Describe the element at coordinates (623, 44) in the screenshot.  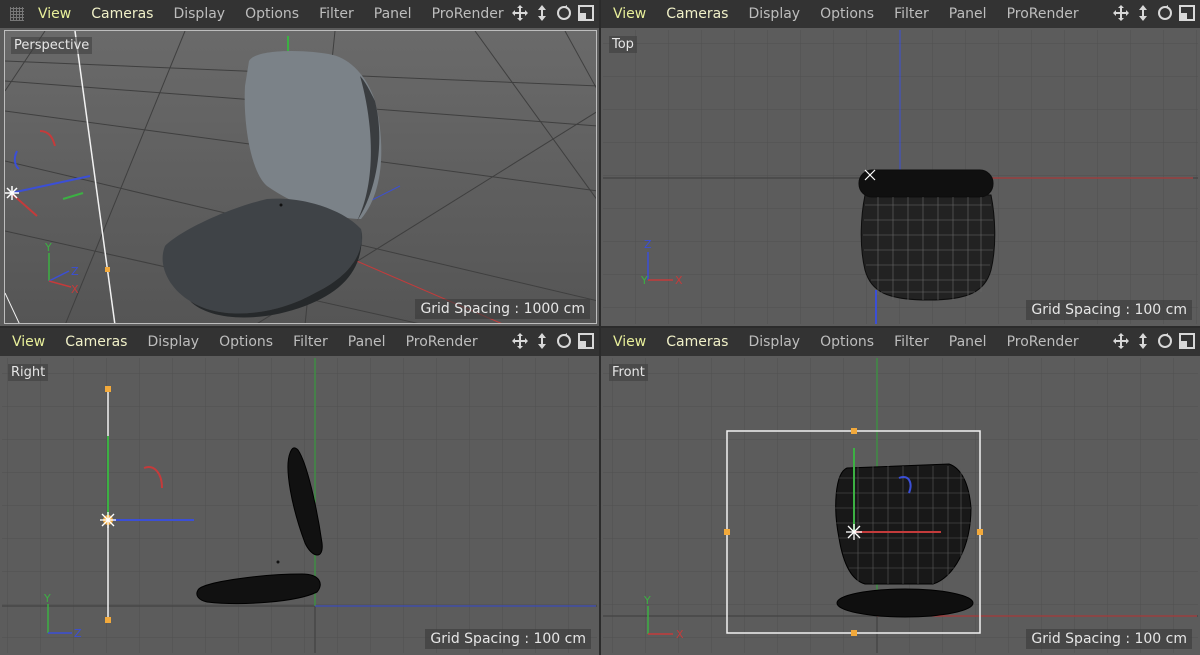
I see `viewport-label: Top` at that location.